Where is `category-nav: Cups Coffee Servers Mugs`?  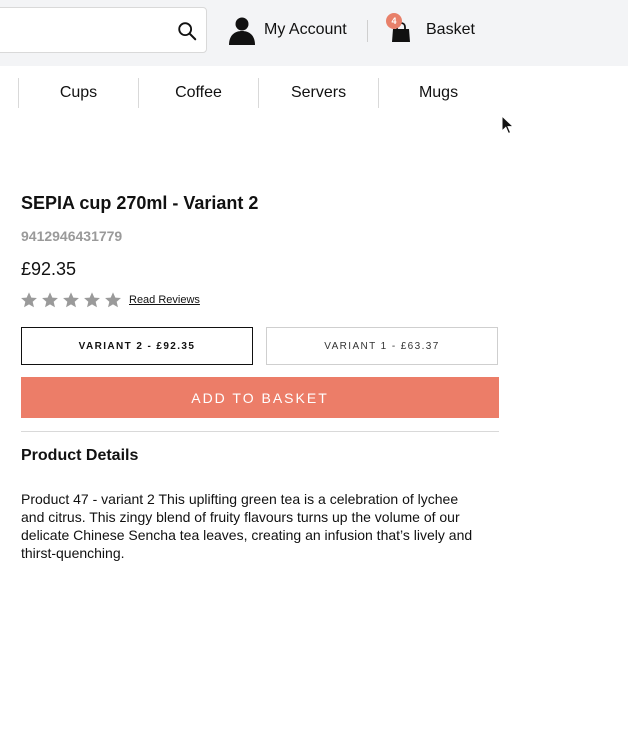
category-nav: Cups Coffee Servers Mugs is located at coordinates (314, 93).